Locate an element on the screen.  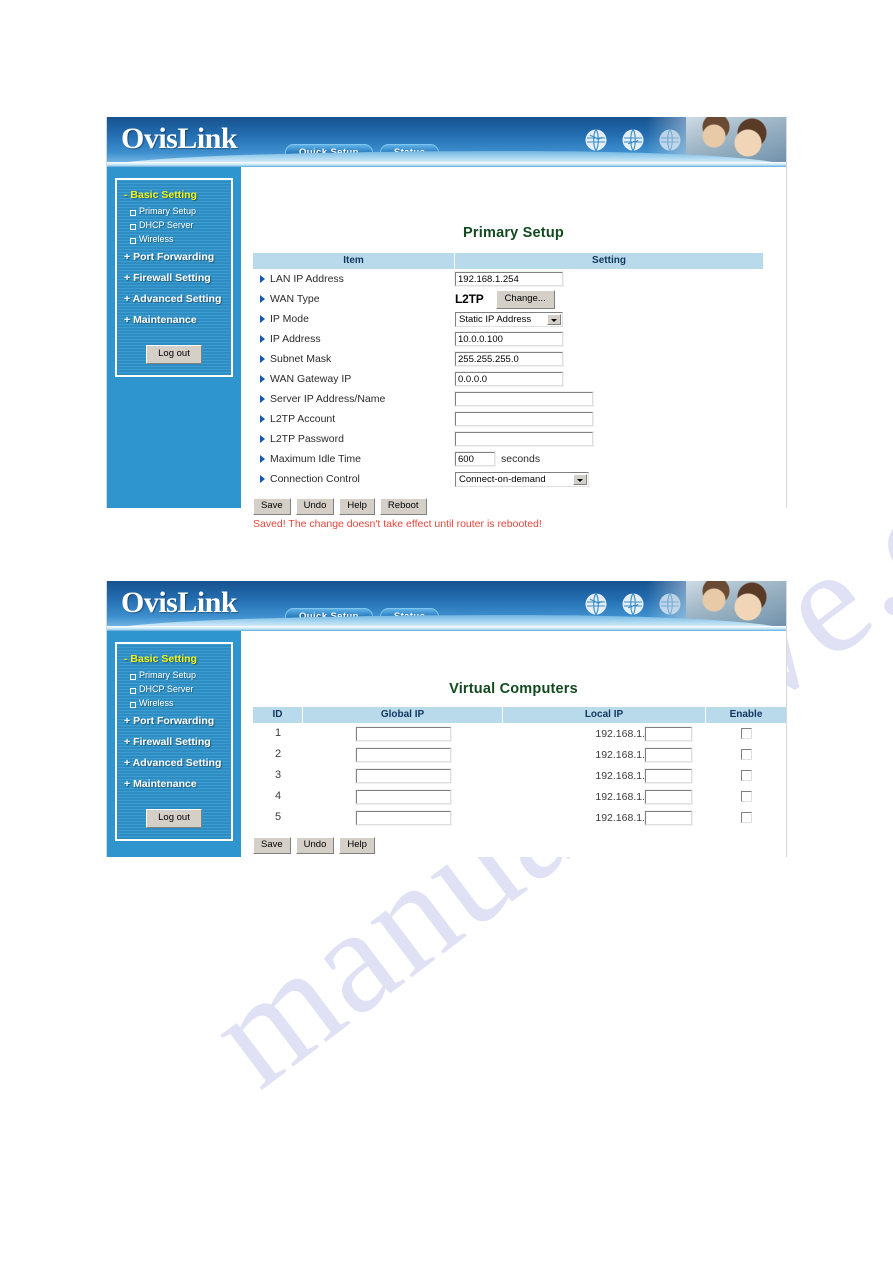
subnet-mask-input: 255.255.255.0 is located at coordinates (509, 359).